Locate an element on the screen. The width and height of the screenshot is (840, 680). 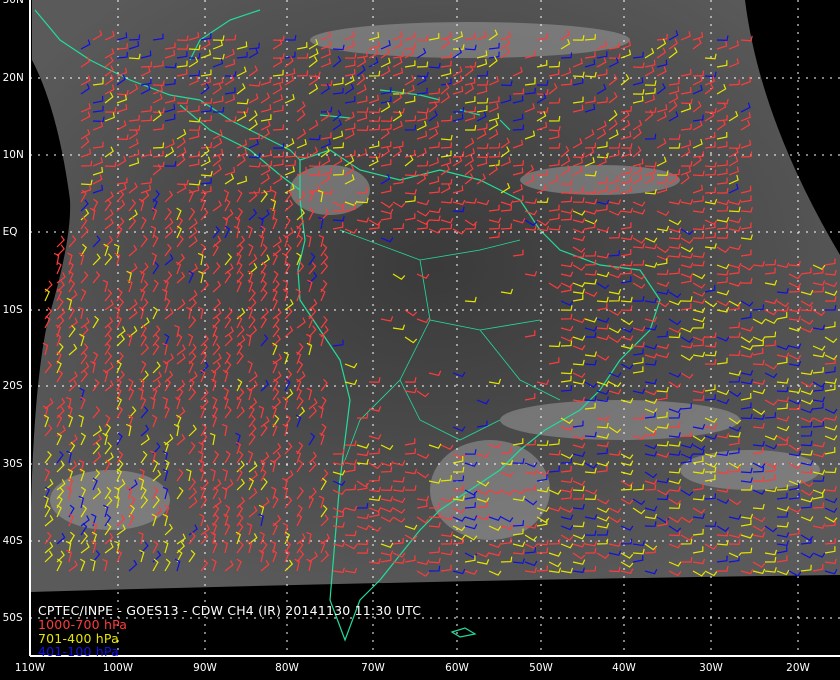
lon-label: 40W is located at coordinates (624, 667).